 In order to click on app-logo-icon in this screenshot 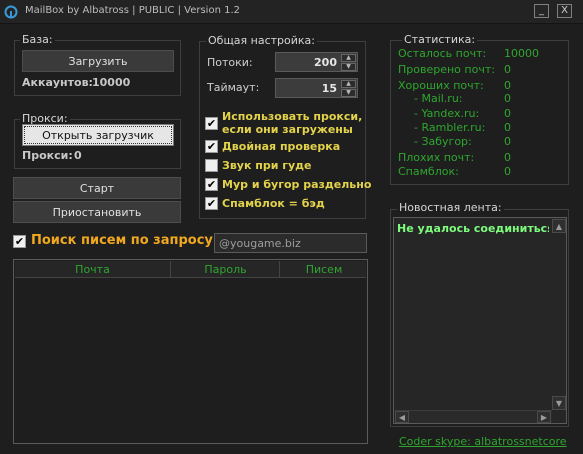, I will do `click(11, 12)`.